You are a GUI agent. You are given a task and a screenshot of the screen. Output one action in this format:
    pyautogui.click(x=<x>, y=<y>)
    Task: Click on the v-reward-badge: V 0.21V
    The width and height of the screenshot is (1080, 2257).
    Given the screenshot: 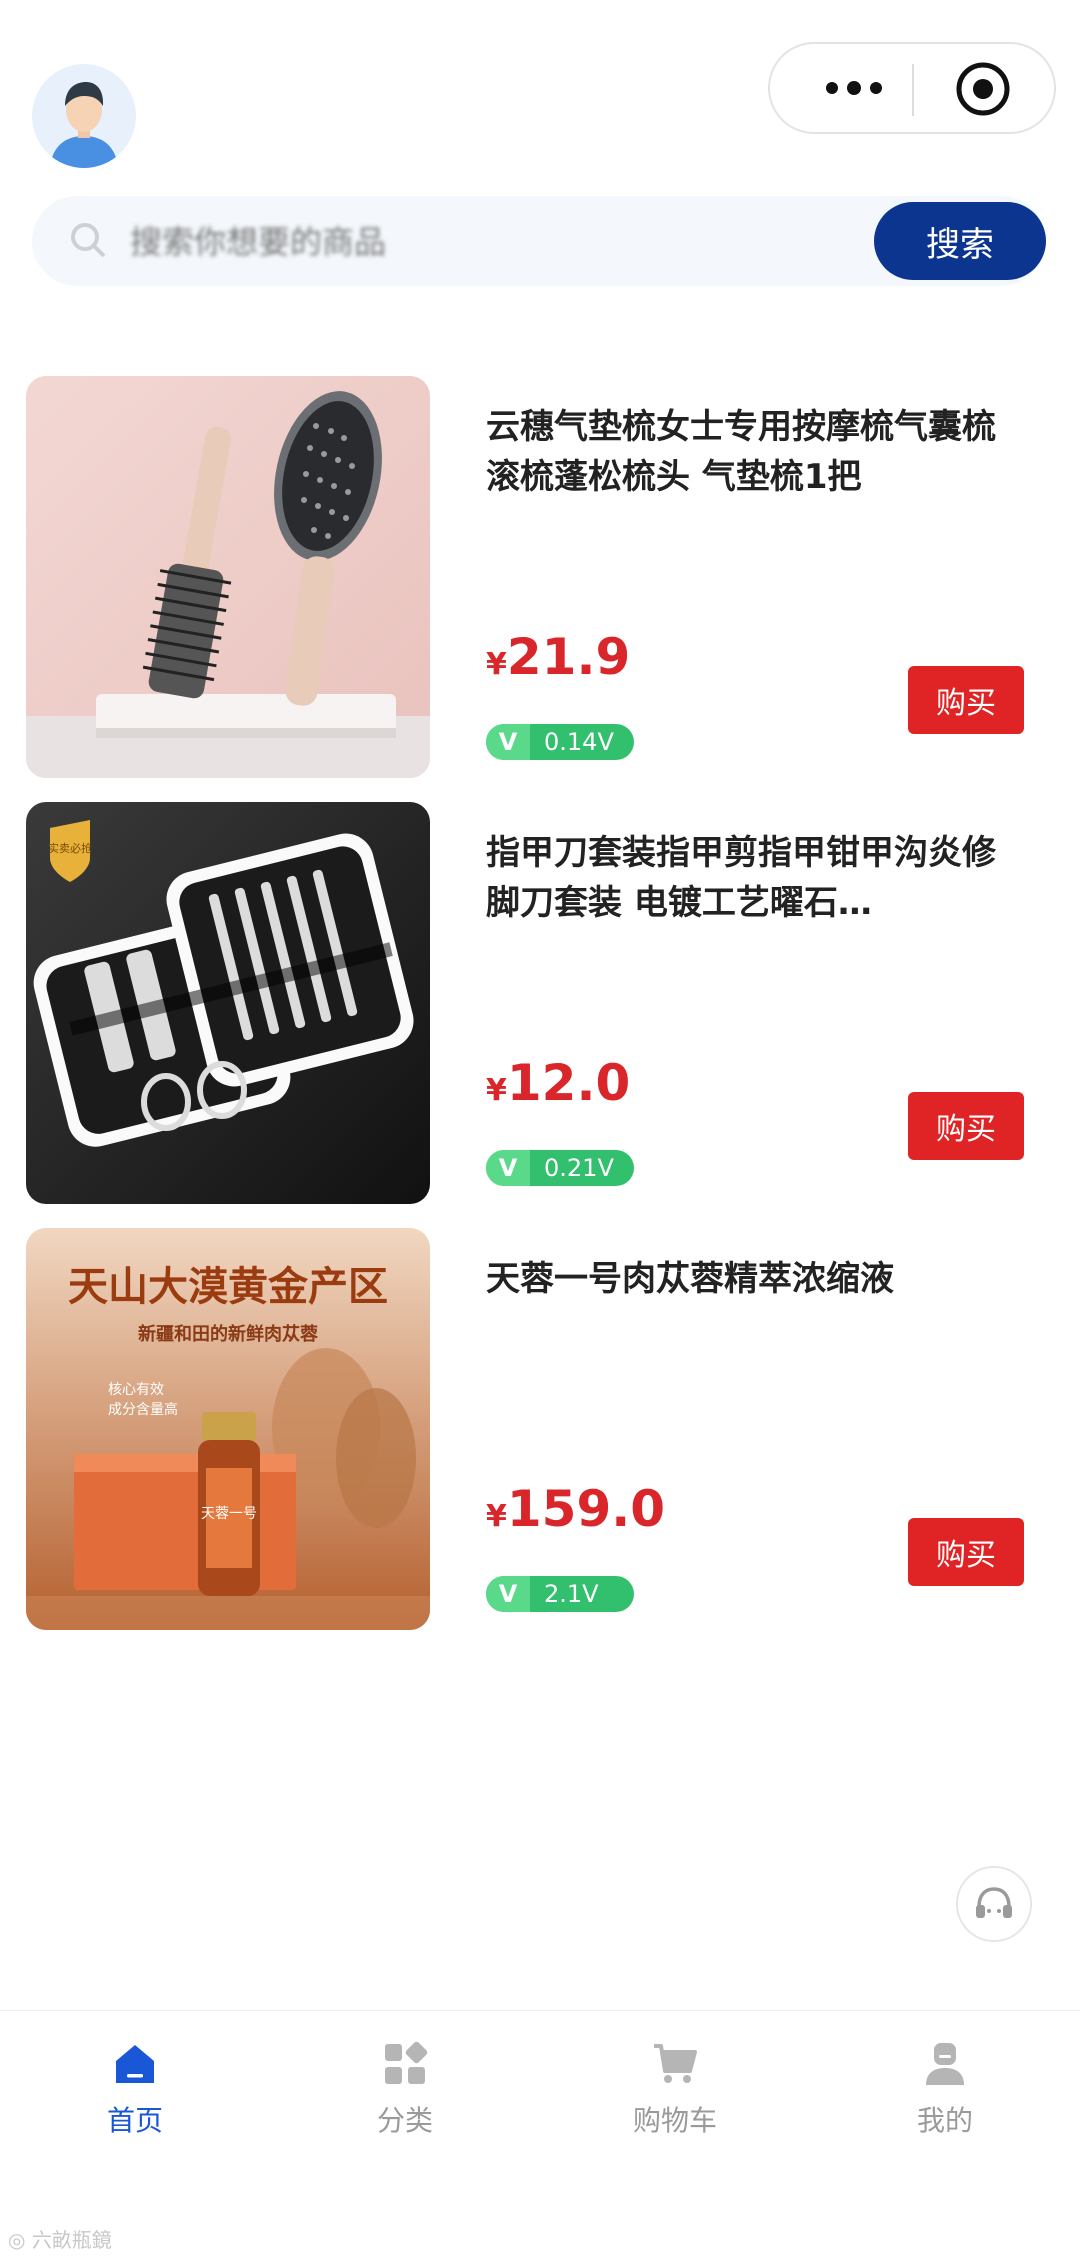 What is the action you would take?
    pyautogui.click(x=560, y=1168)
    